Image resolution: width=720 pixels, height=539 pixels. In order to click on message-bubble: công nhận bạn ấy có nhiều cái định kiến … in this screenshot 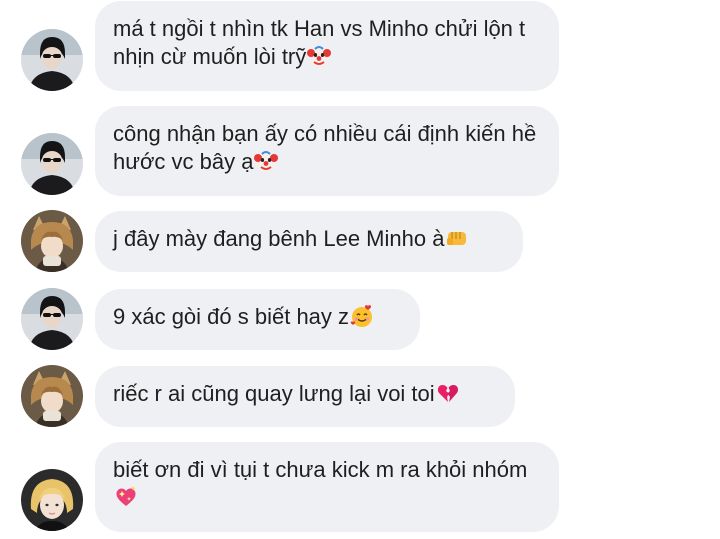, I will do `click(327, 151)`.